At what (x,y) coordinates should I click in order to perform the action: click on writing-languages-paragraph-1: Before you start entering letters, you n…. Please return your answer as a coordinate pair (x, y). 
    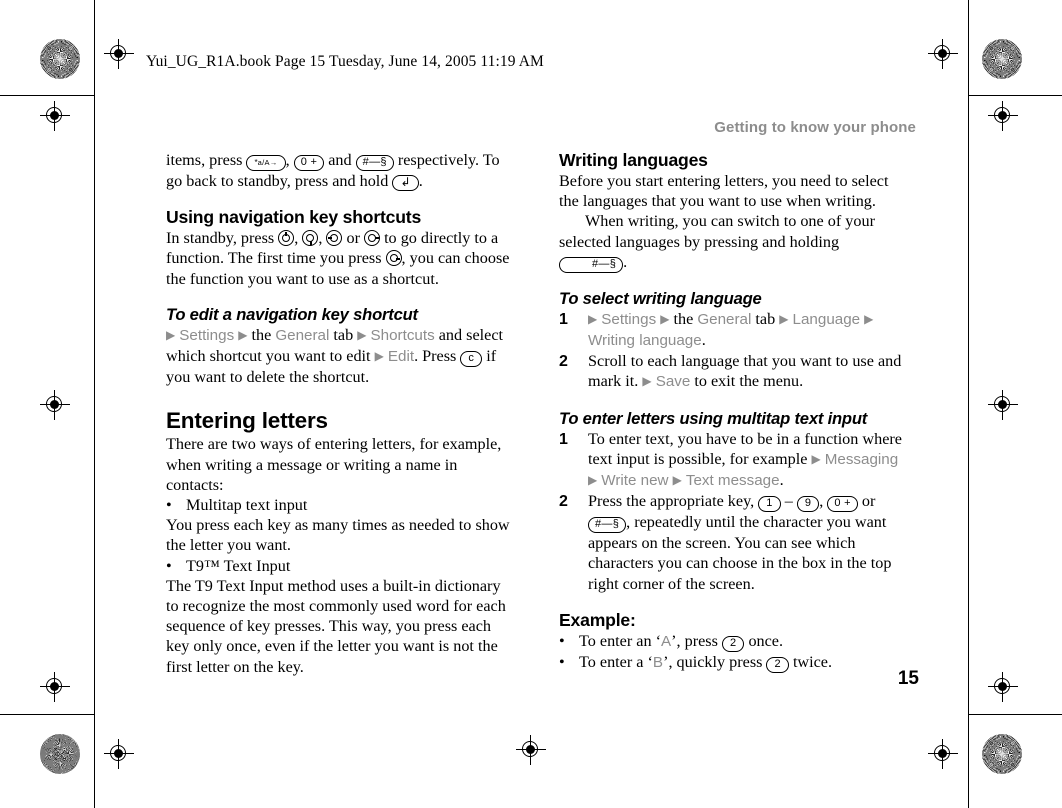
    Looking at the image, I should click on (724, 191).